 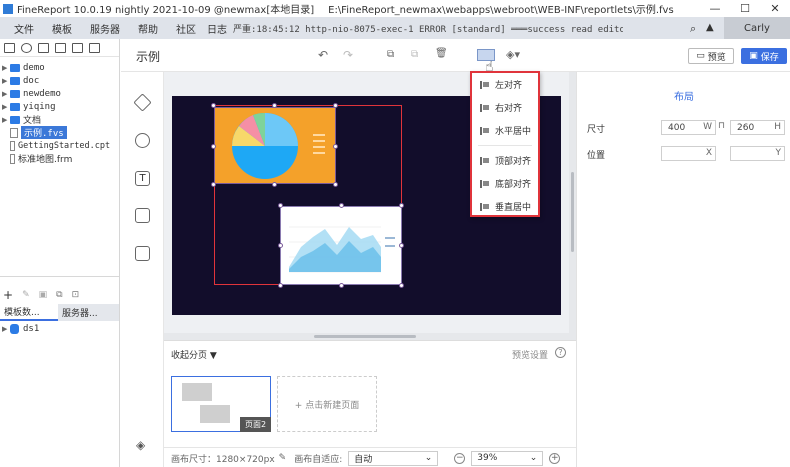 What do you see at coordinates (365, 336) in the screenshot?
I see `h-scroll-thumb` at bounding box center [365, 336].